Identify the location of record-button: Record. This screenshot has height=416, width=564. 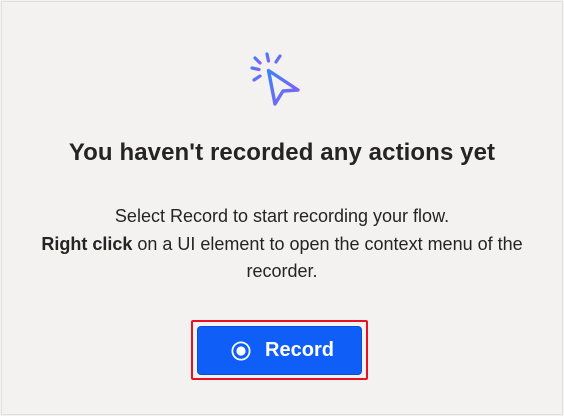
(279, 350).